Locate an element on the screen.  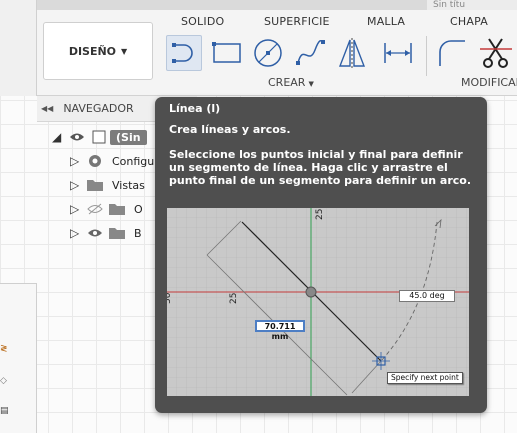
navigator-root-label: (Sin is located at coordinates (128, 137).